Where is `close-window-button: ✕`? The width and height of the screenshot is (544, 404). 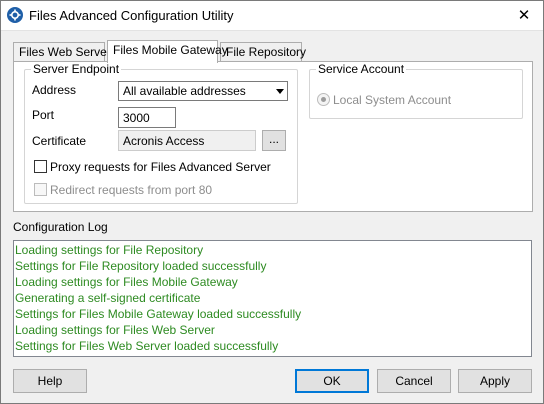 close-window-button: ✕ is located at coordinates (524, 16).